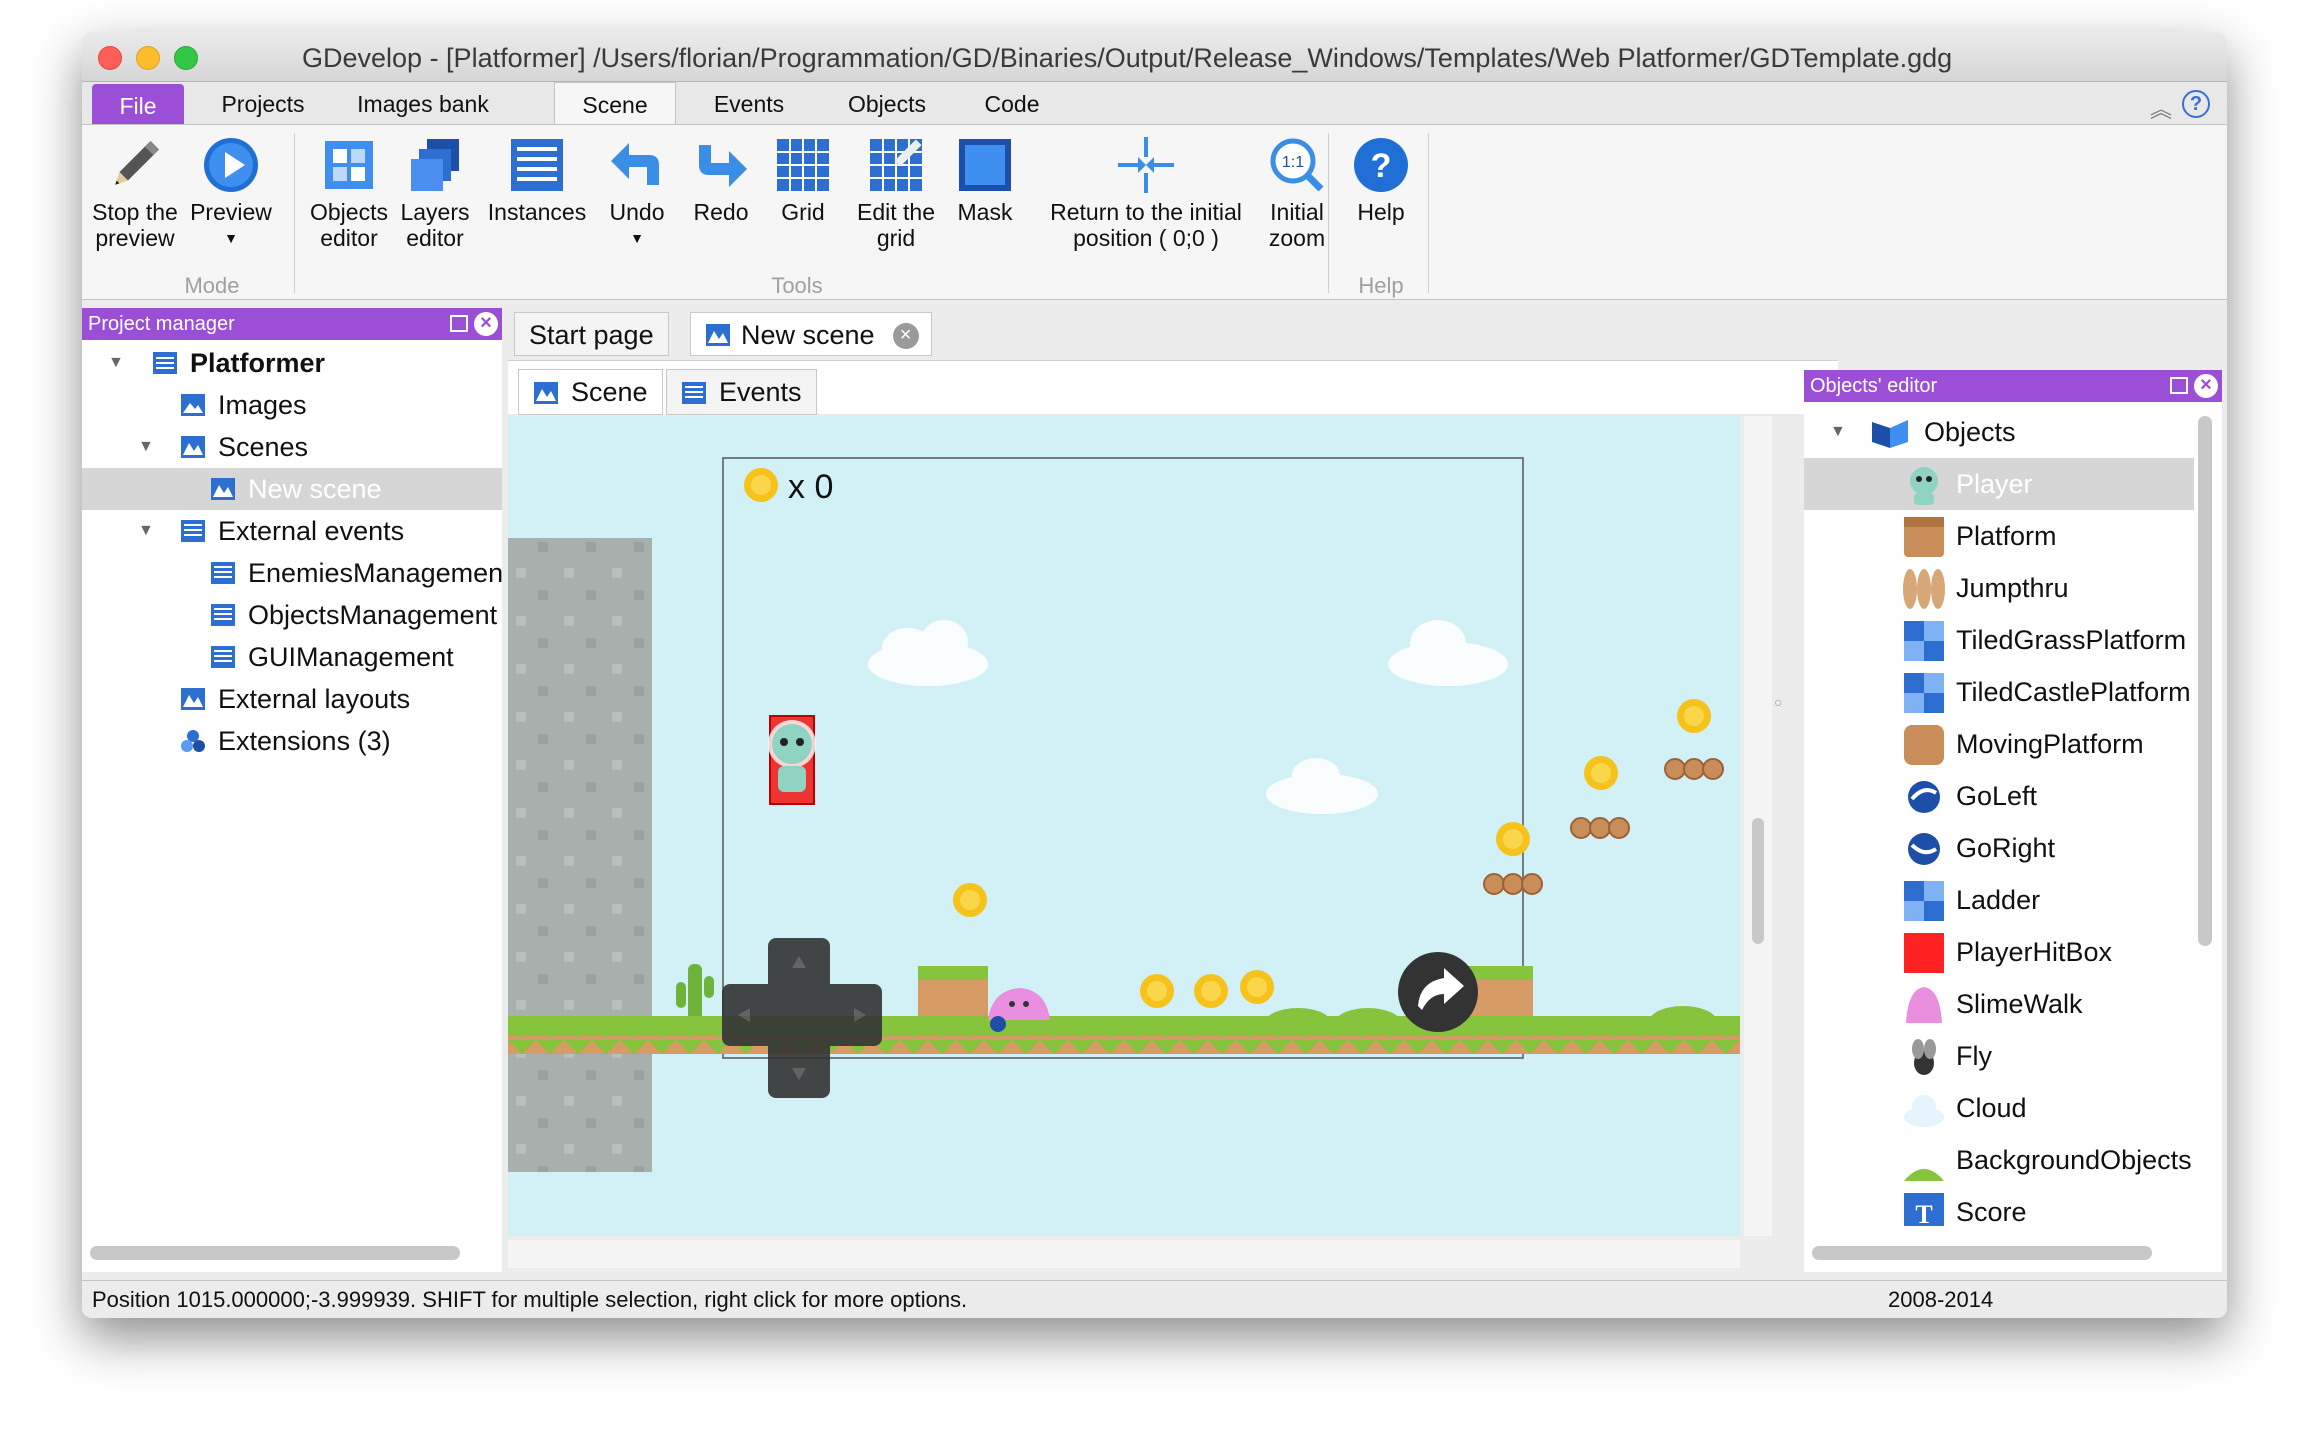  I want to click on goleft-marker, so click(998, 1024).